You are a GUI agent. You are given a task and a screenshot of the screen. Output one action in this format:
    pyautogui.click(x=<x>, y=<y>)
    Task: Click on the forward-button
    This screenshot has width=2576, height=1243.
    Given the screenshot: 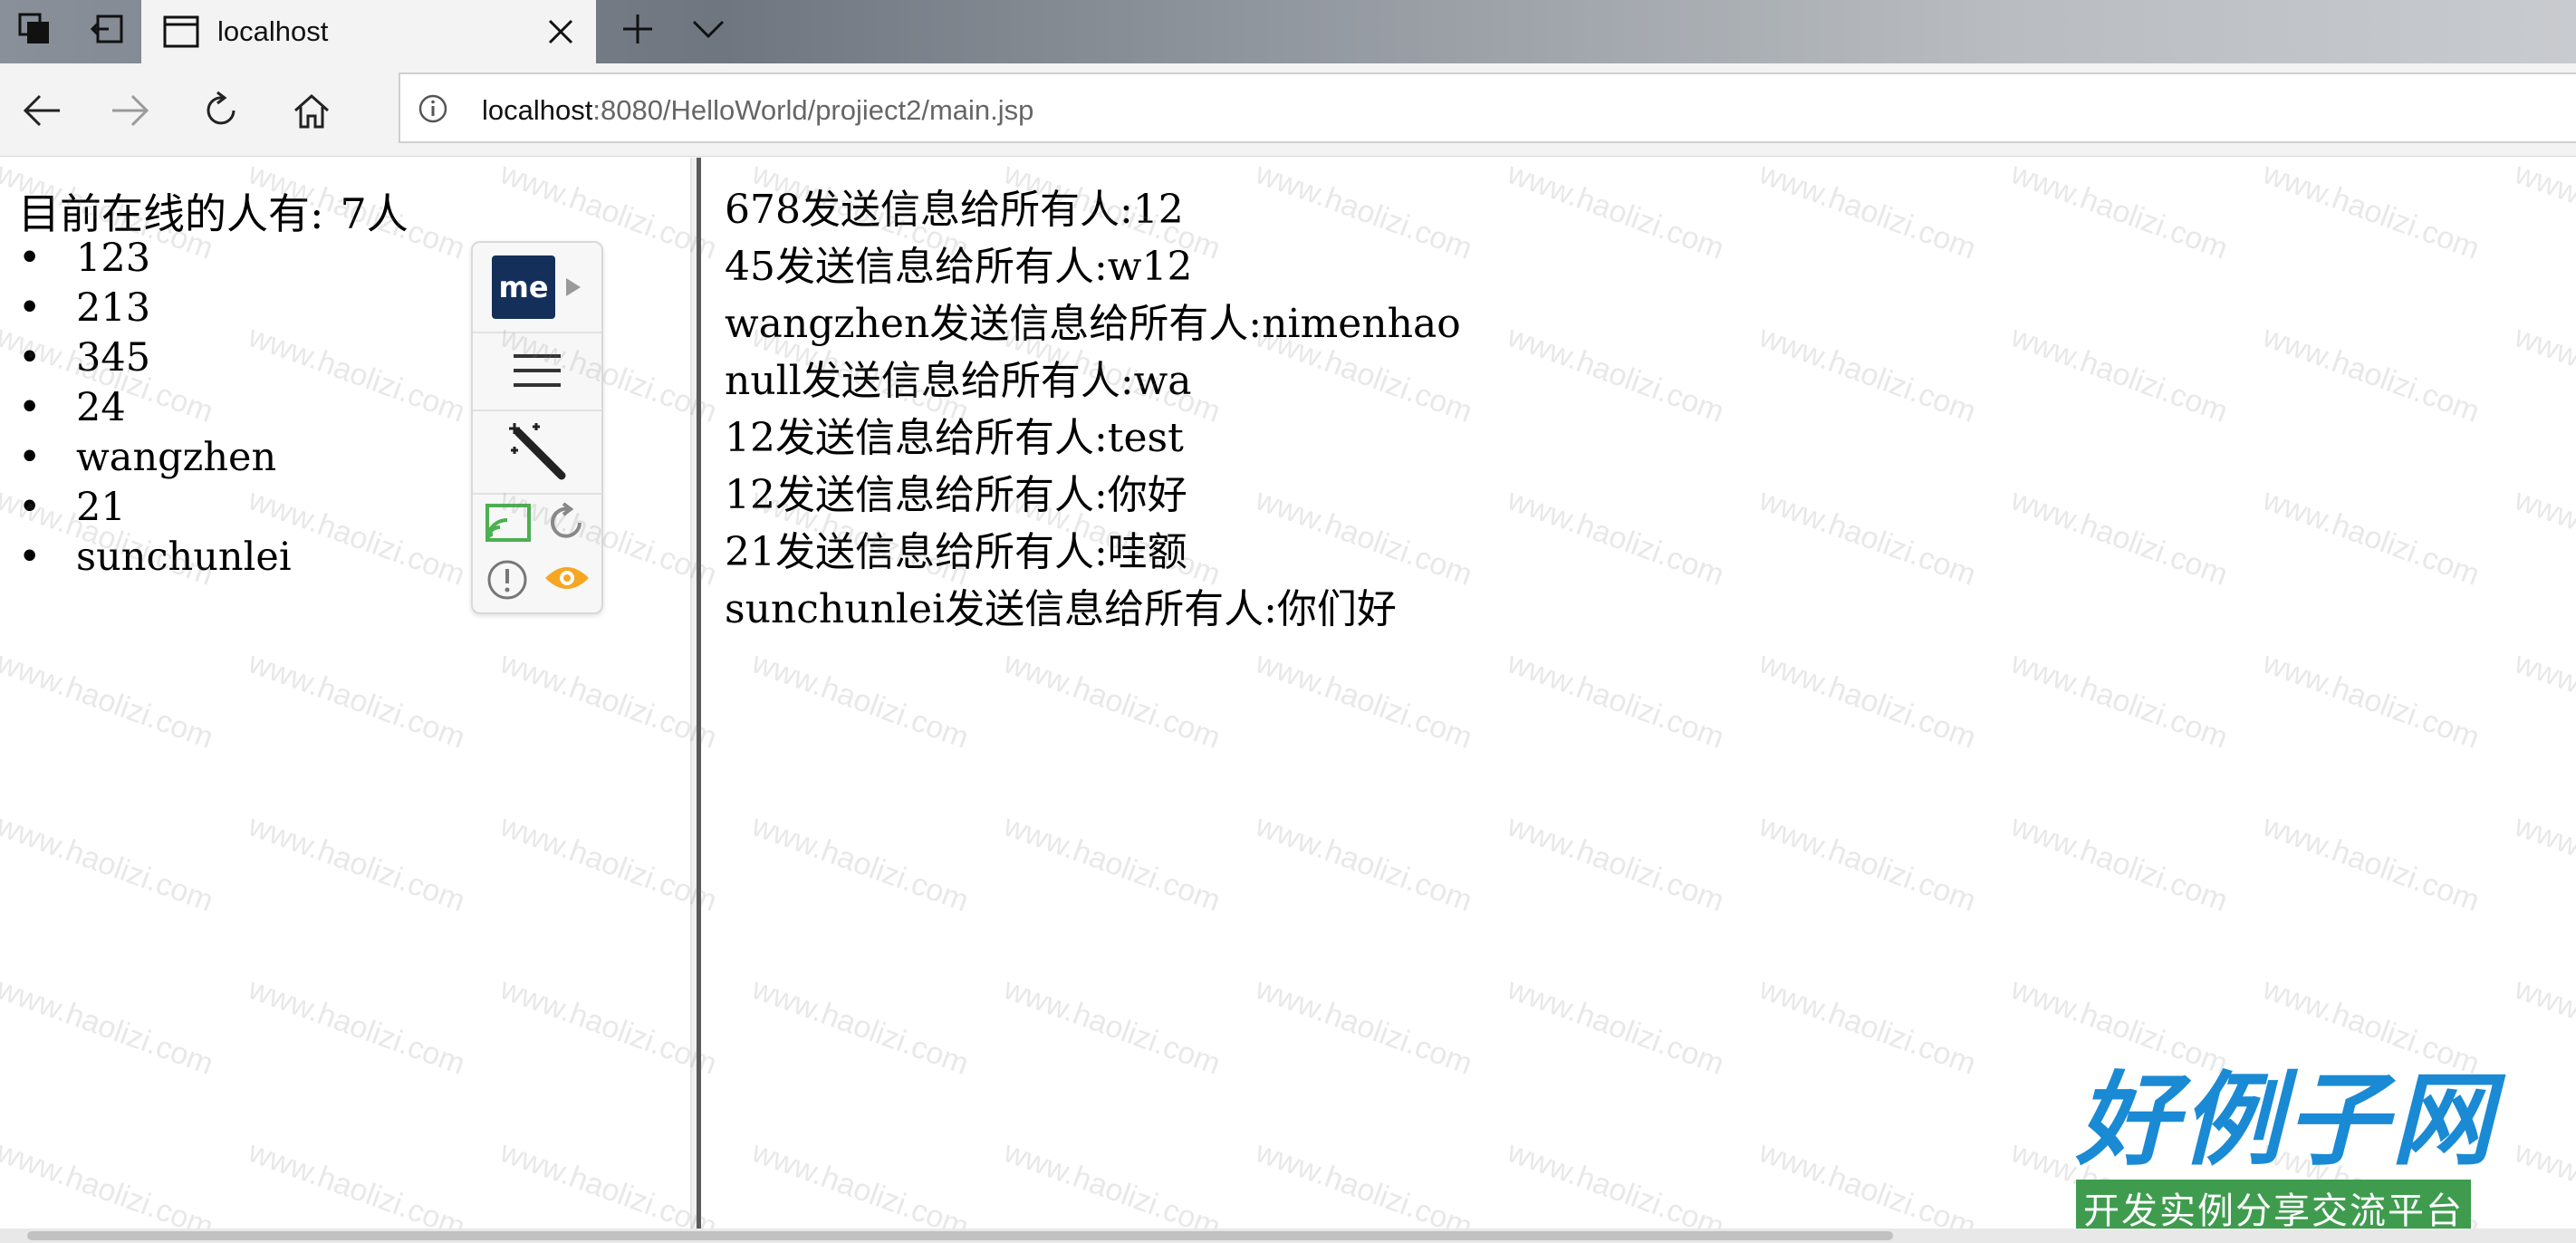 What is the action you would take?
    pyautogui.click(x=130, y=110)
    